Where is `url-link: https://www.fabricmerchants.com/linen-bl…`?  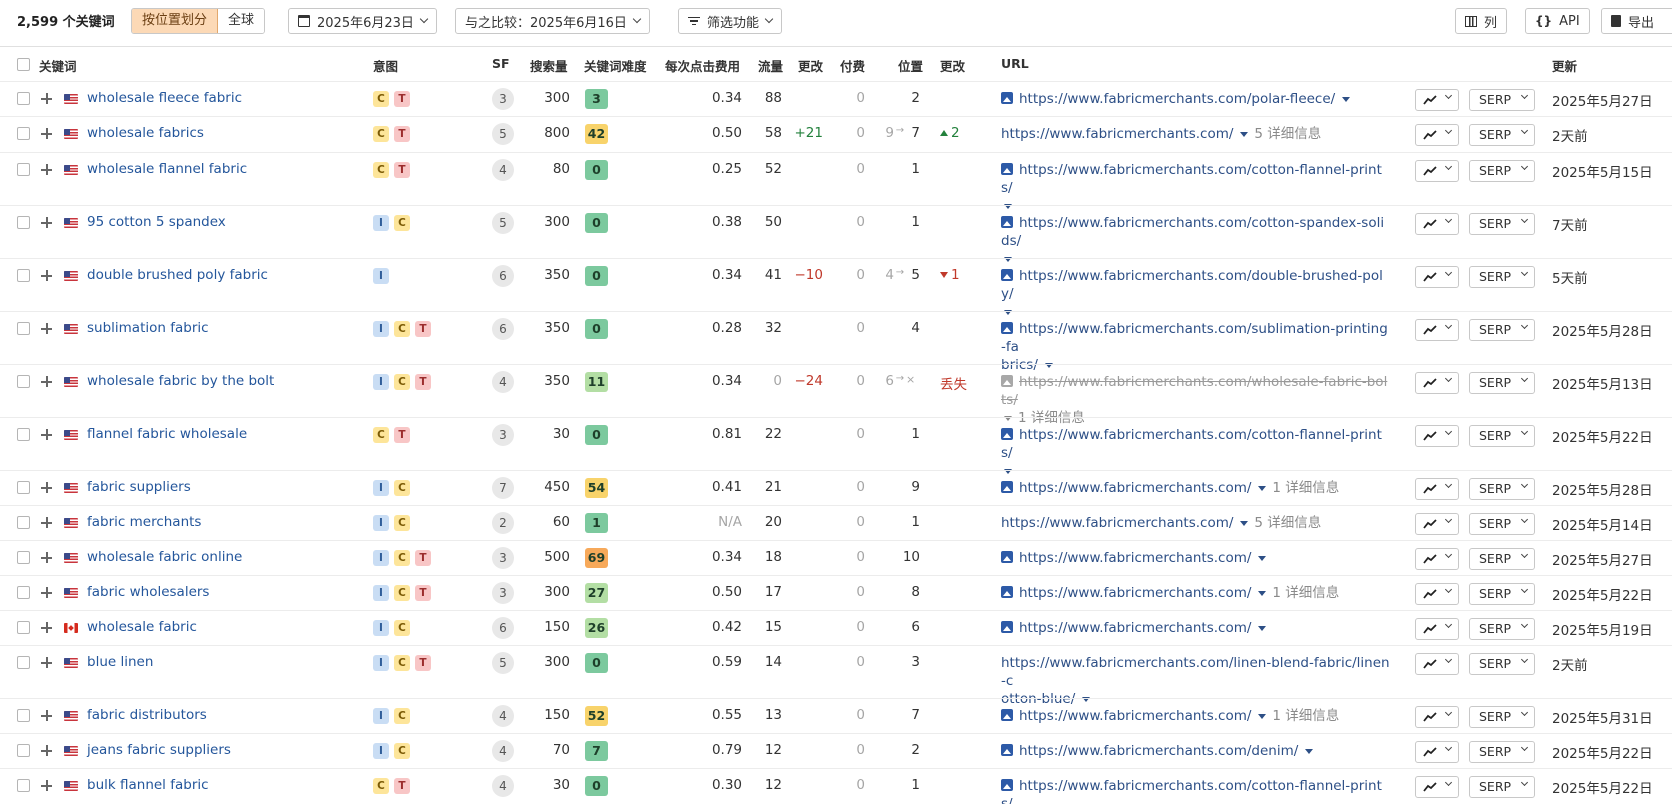
url-link: https://www.fabricmerchants.com/linen-bl… is located at coordinates (1195, 672).